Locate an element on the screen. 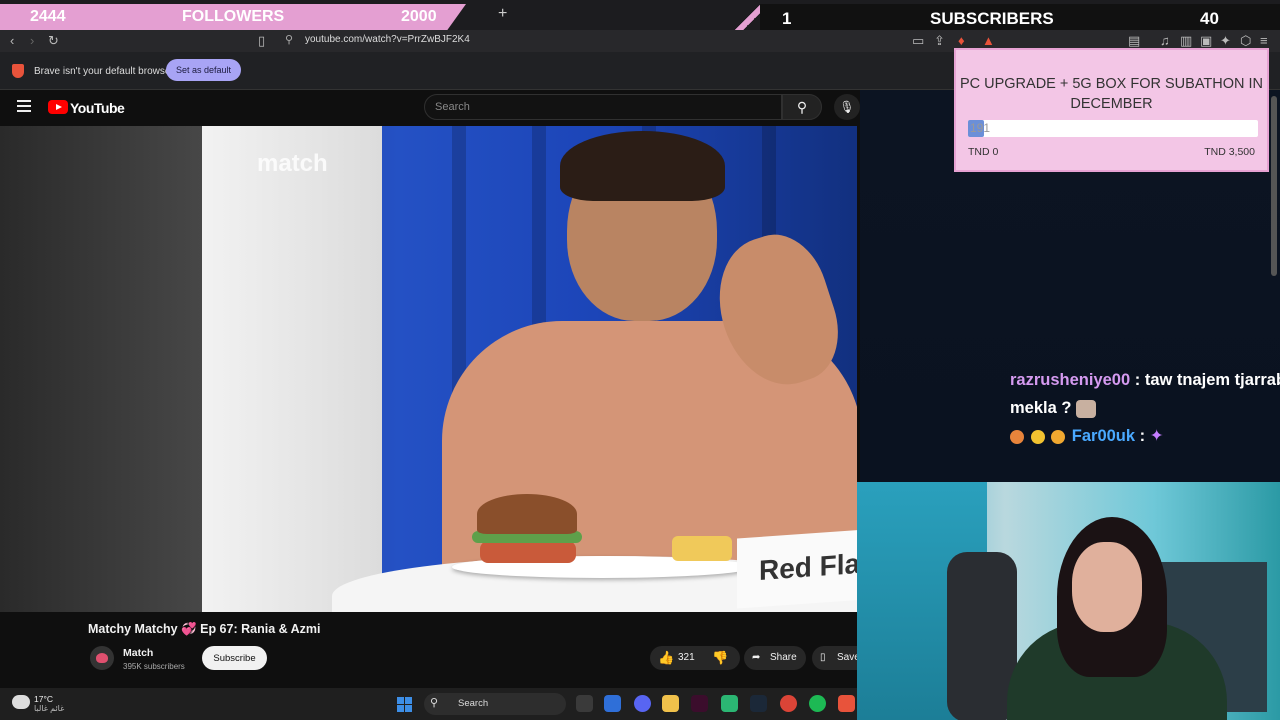 This screenshot has height=720, width=1280. fries is located at coordinates (702, 548).